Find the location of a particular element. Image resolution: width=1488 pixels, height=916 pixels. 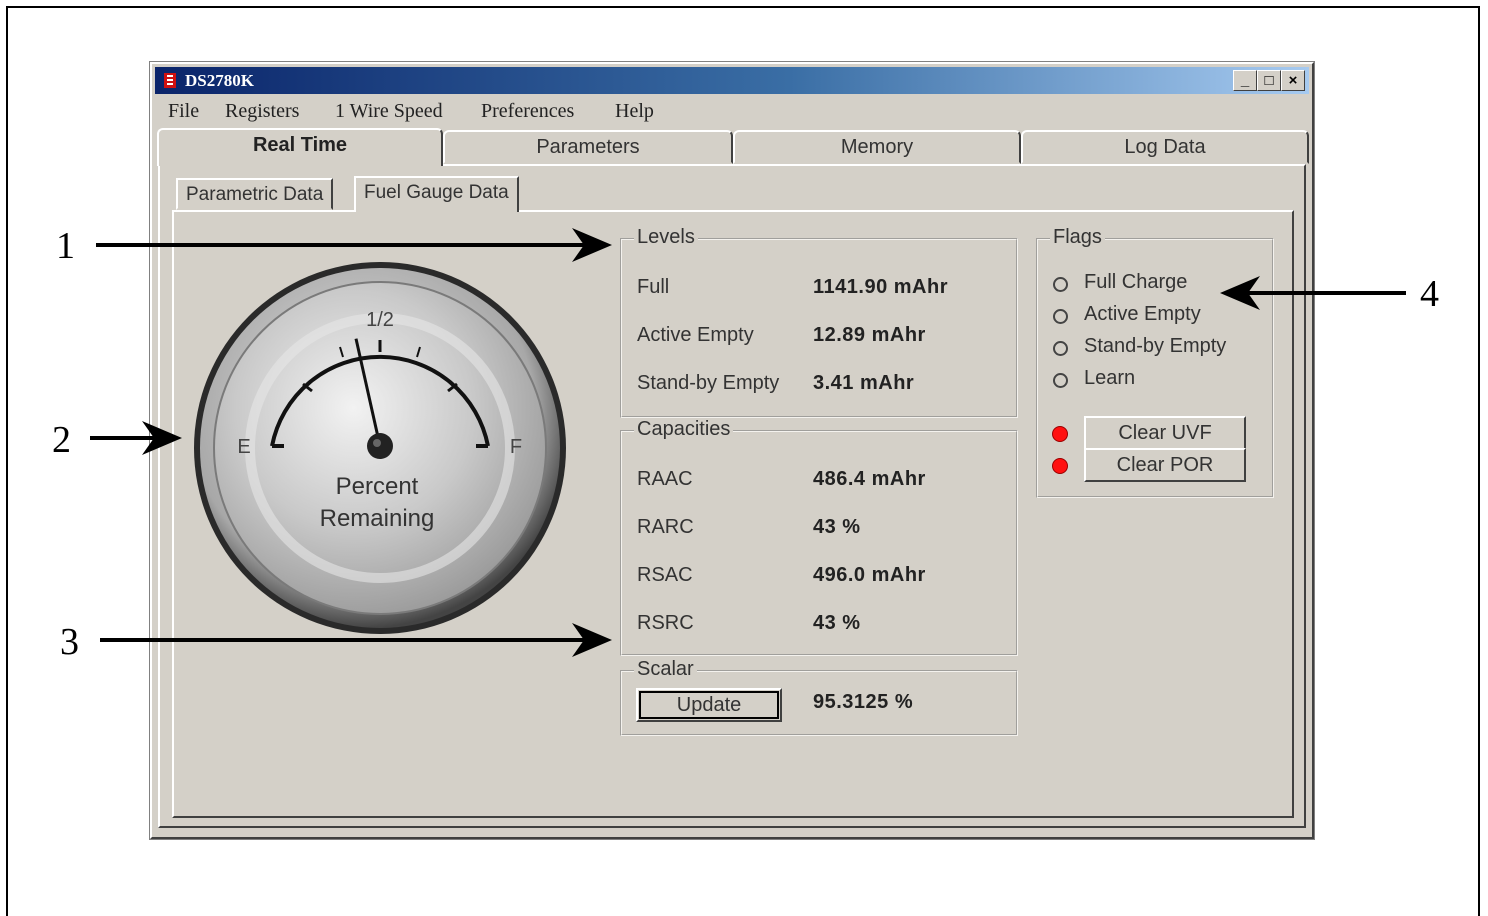

tab-real-time: Real Time is located at coordinates (300, 147).